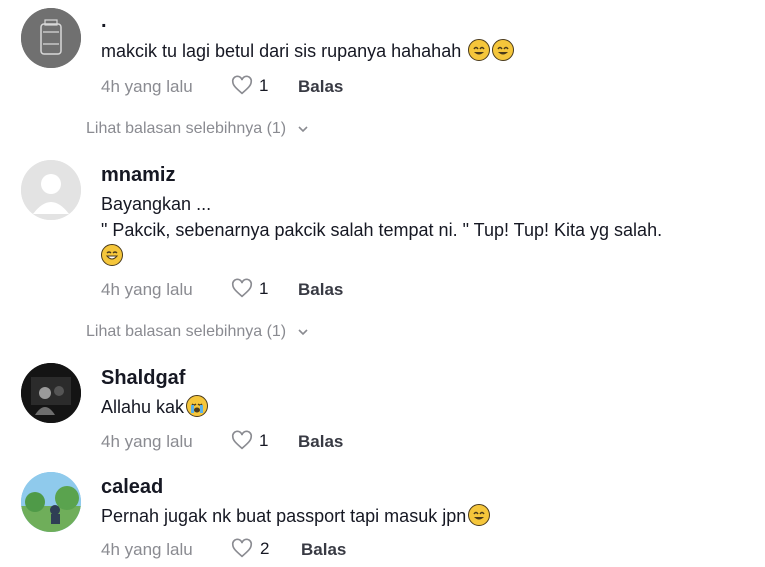 The image size is (765, 567). I want to click on username: mnamiz, so click(138, 175).